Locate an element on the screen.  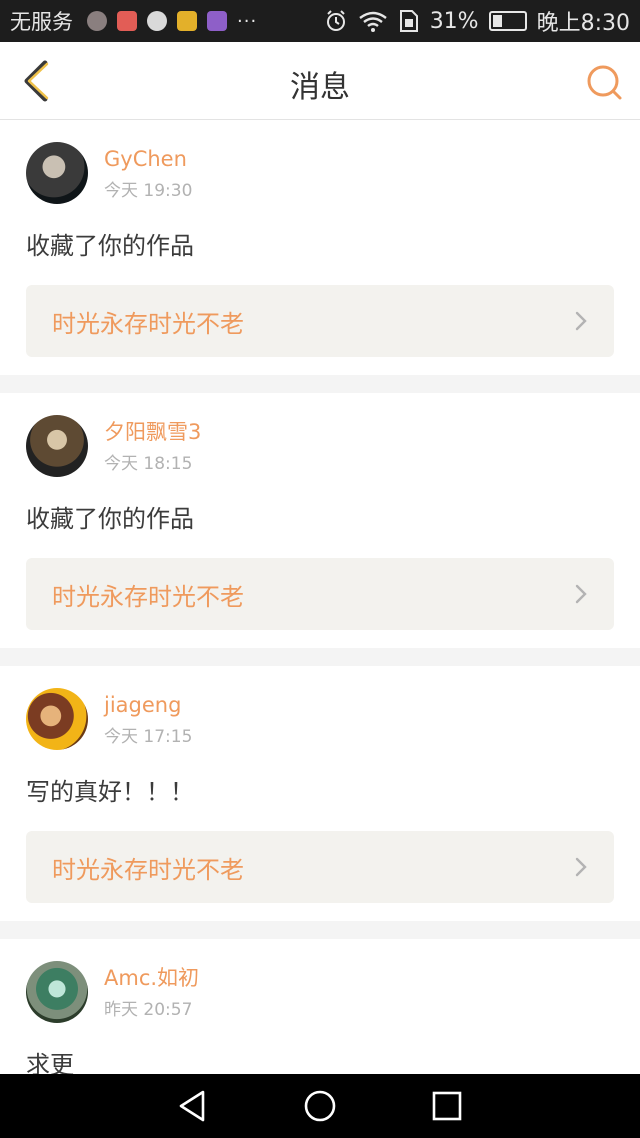
username: 夕阳飘雪3 is located at coordinates (152, 432).